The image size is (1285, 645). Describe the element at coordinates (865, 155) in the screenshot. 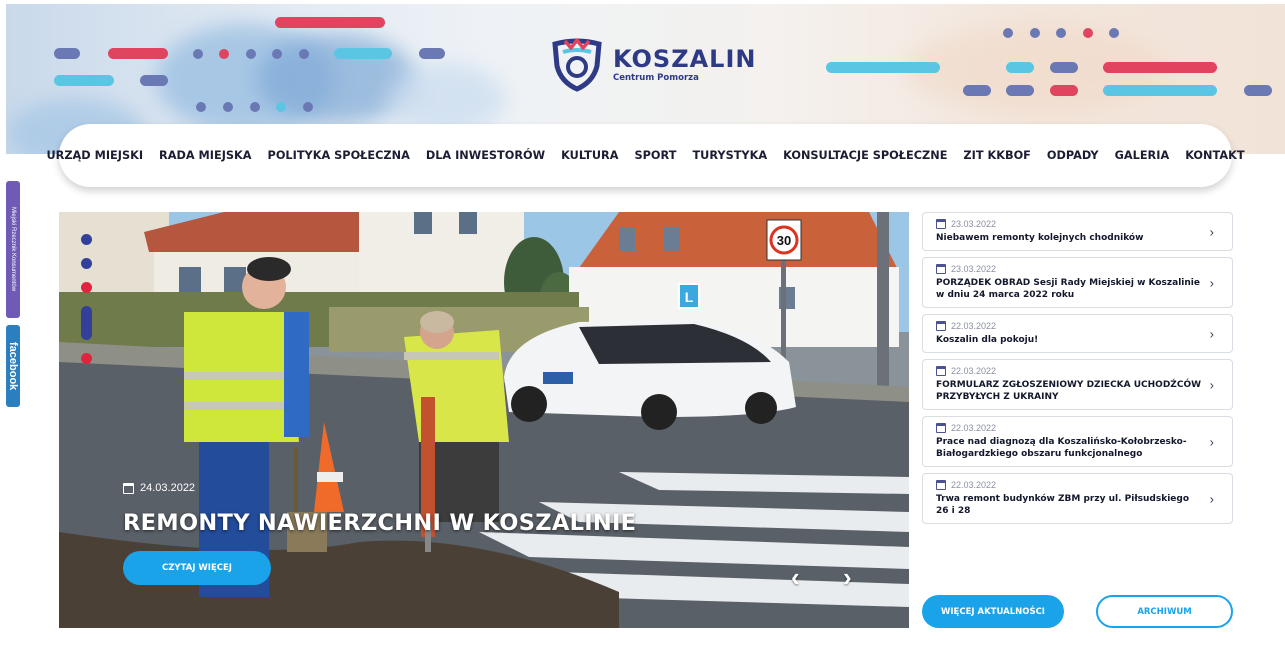

I see `nav-item-konsultacje: KONSULTACJE SPOŁECZNE` at that location.